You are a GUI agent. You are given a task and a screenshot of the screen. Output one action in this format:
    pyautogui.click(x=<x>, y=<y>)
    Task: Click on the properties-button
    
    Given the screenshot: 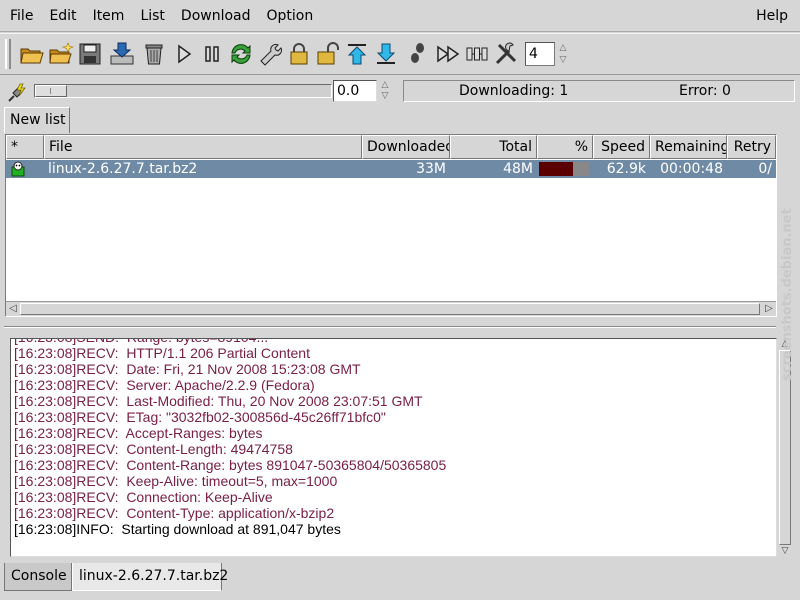 What is the action you would take?
    pyautogui.click(x=270, y=54)
    